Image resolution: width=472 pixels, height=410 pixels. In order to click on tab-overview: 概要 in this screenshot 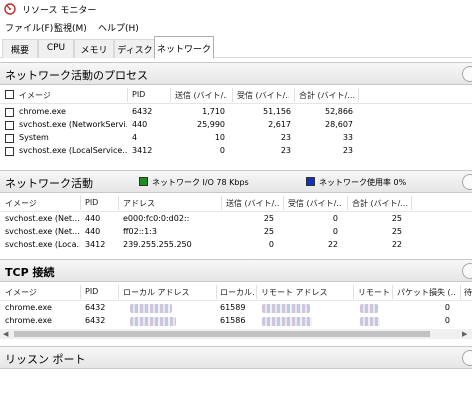, I will do `click(20, 48)`.